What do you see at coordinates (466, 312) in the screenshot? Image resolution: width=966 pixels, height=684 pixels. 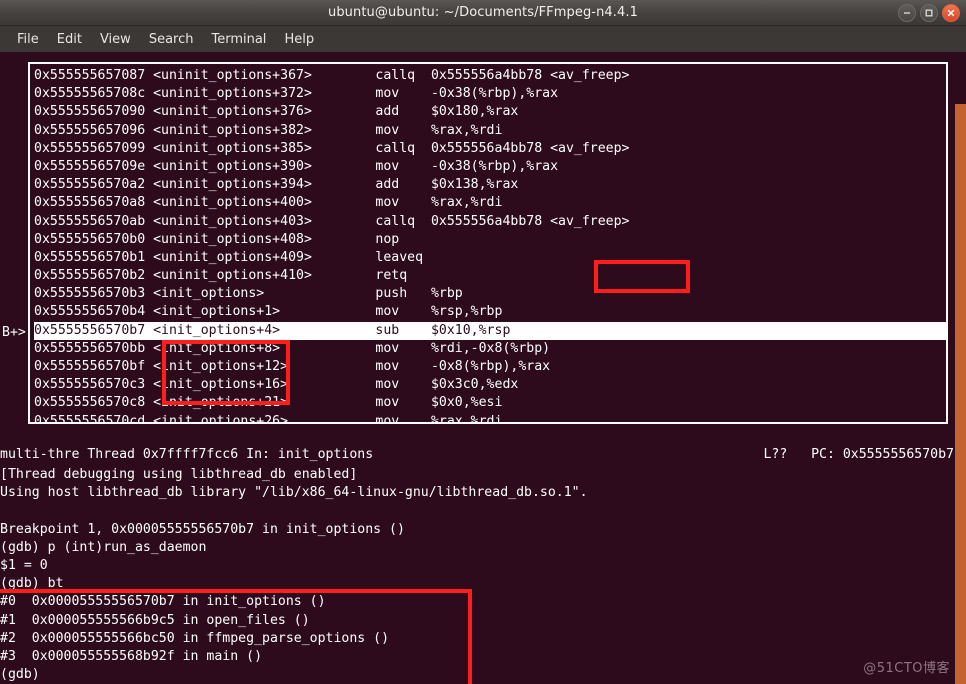 I see `instruction-operands: %rsp,%rbp` at bounding box center [466, 312].